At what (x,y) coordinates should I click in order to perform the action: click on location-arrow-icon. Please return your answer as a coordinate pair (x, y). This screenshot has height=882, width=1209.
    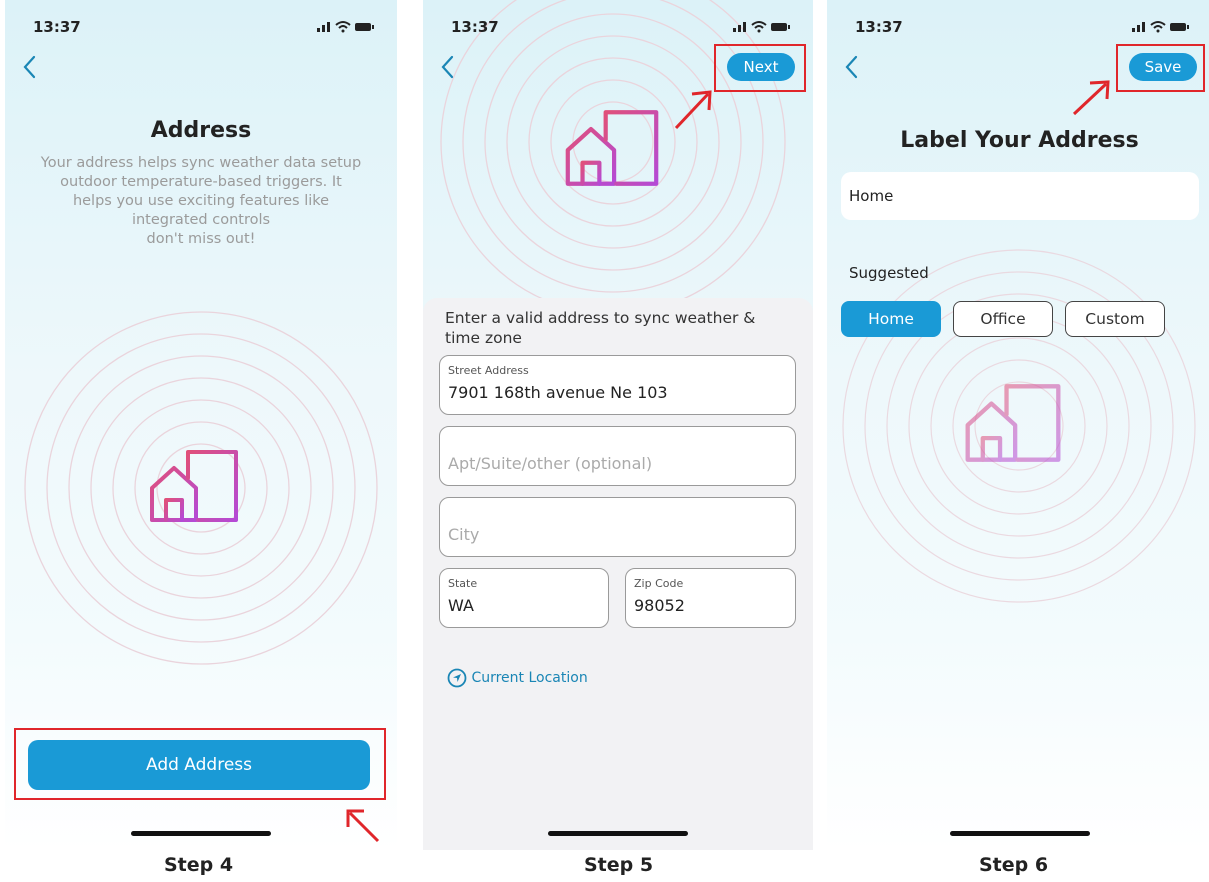
    Looking at the image, I should click on (457, 678).